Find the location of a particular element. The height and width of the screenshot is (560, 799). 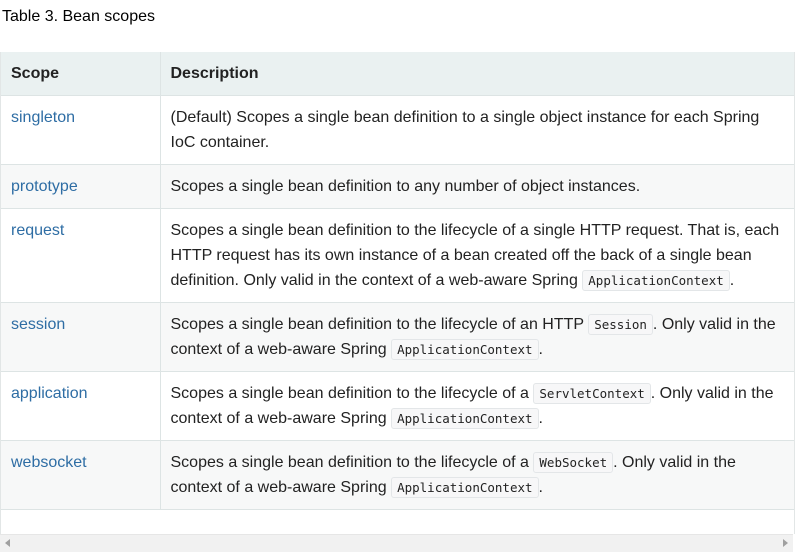

horizontal-scrollbar is located at coordinates (396, 543).